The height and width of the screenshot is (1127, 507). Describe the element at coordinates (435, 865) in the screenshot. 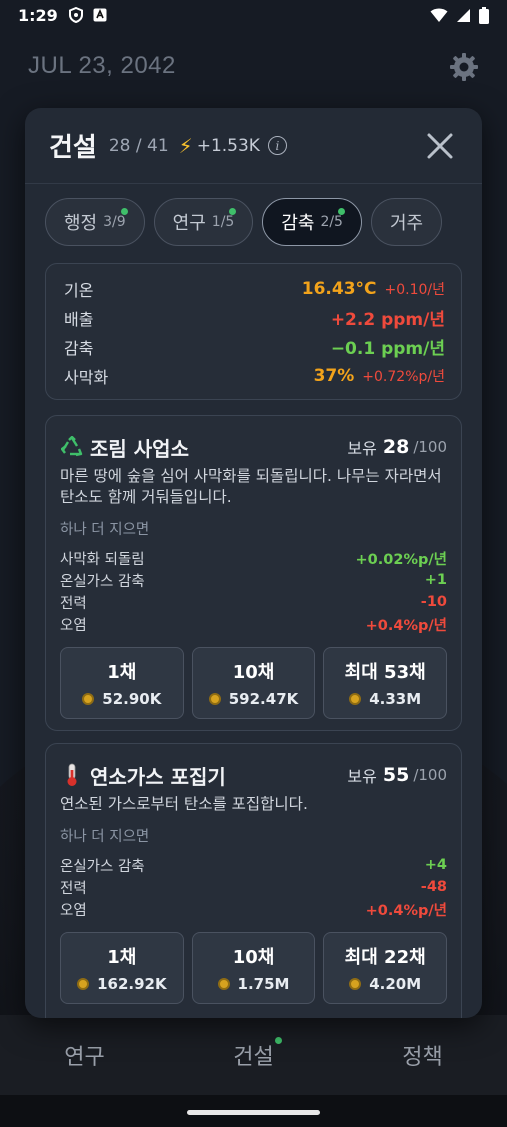

I see `effect-value: +4` at that location.